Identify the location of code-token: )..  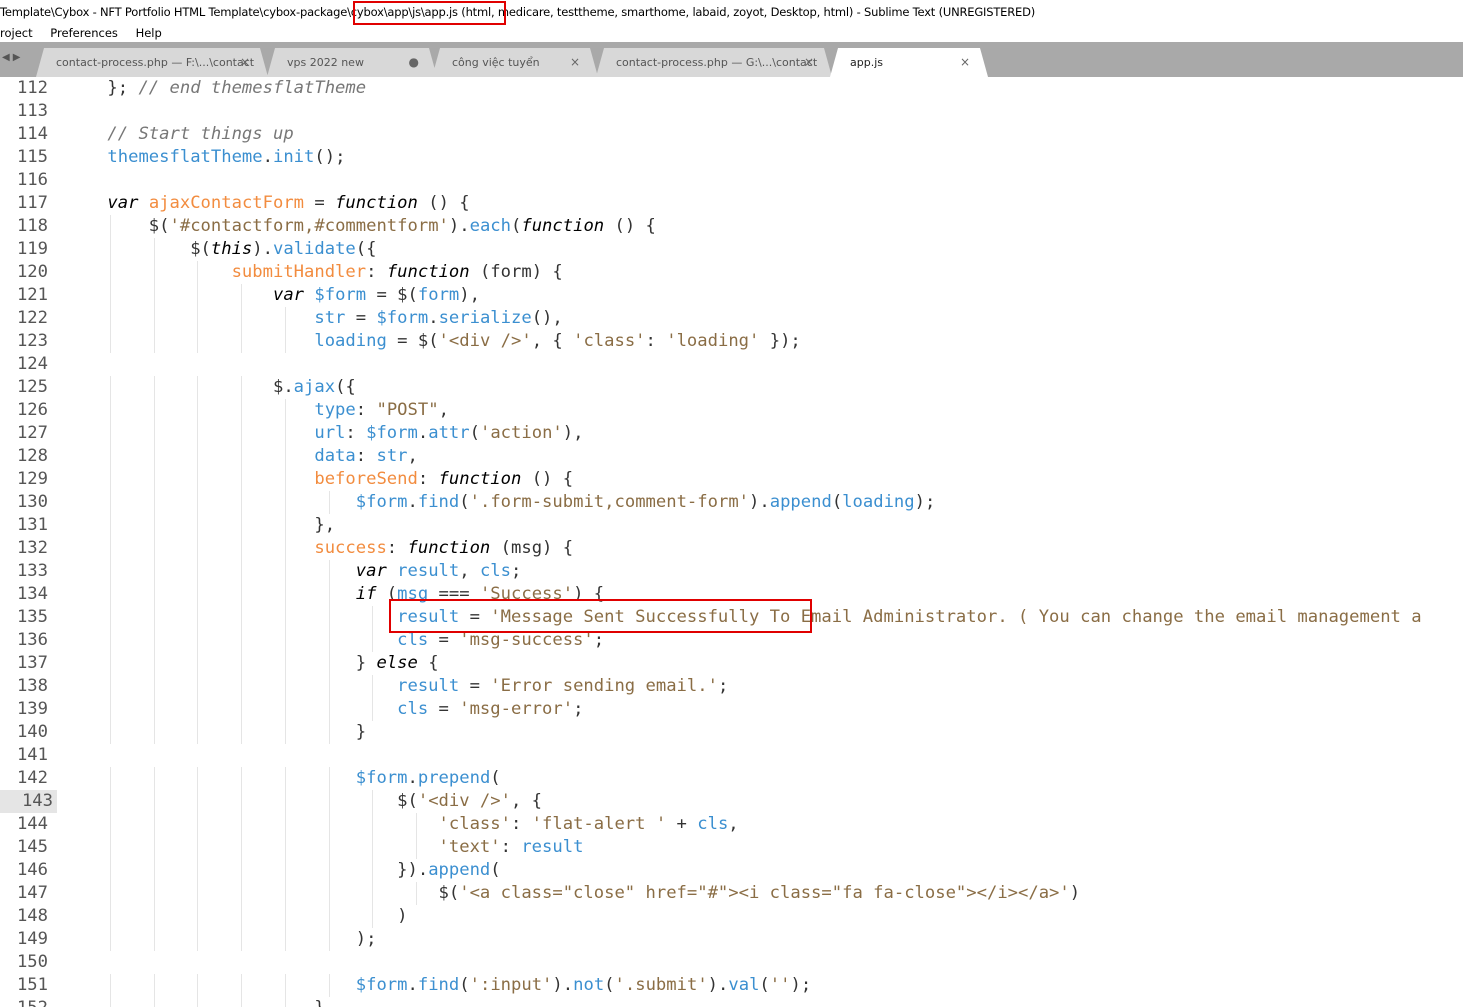
(563, 985).